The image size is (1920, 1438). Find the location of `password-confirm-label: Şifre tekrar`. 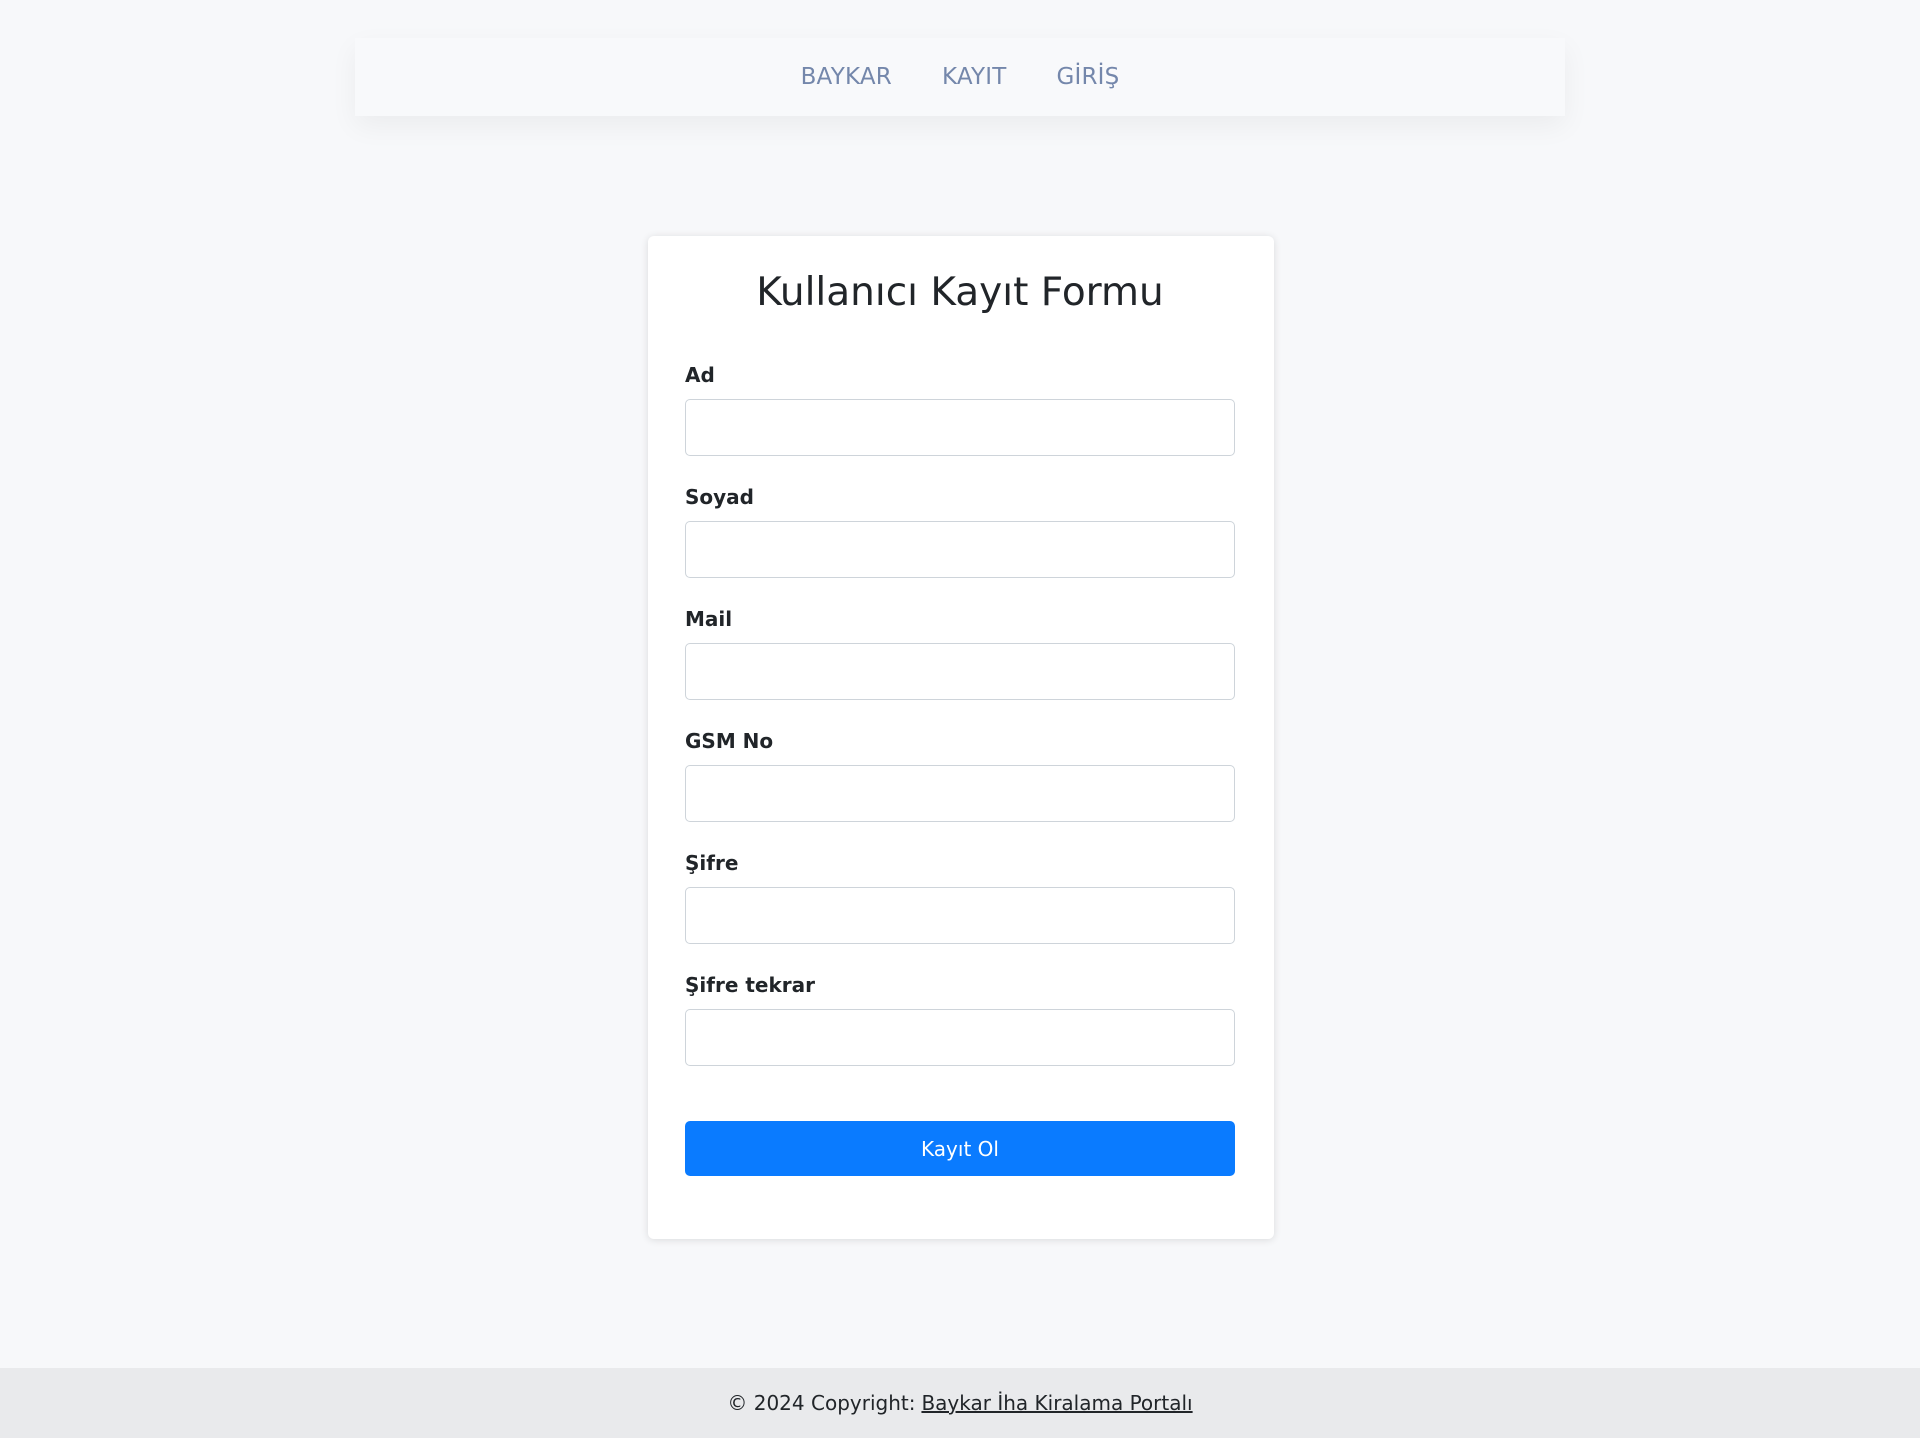

password-confirm-label: Şifre tekrar is located at coordinates (750, 985).